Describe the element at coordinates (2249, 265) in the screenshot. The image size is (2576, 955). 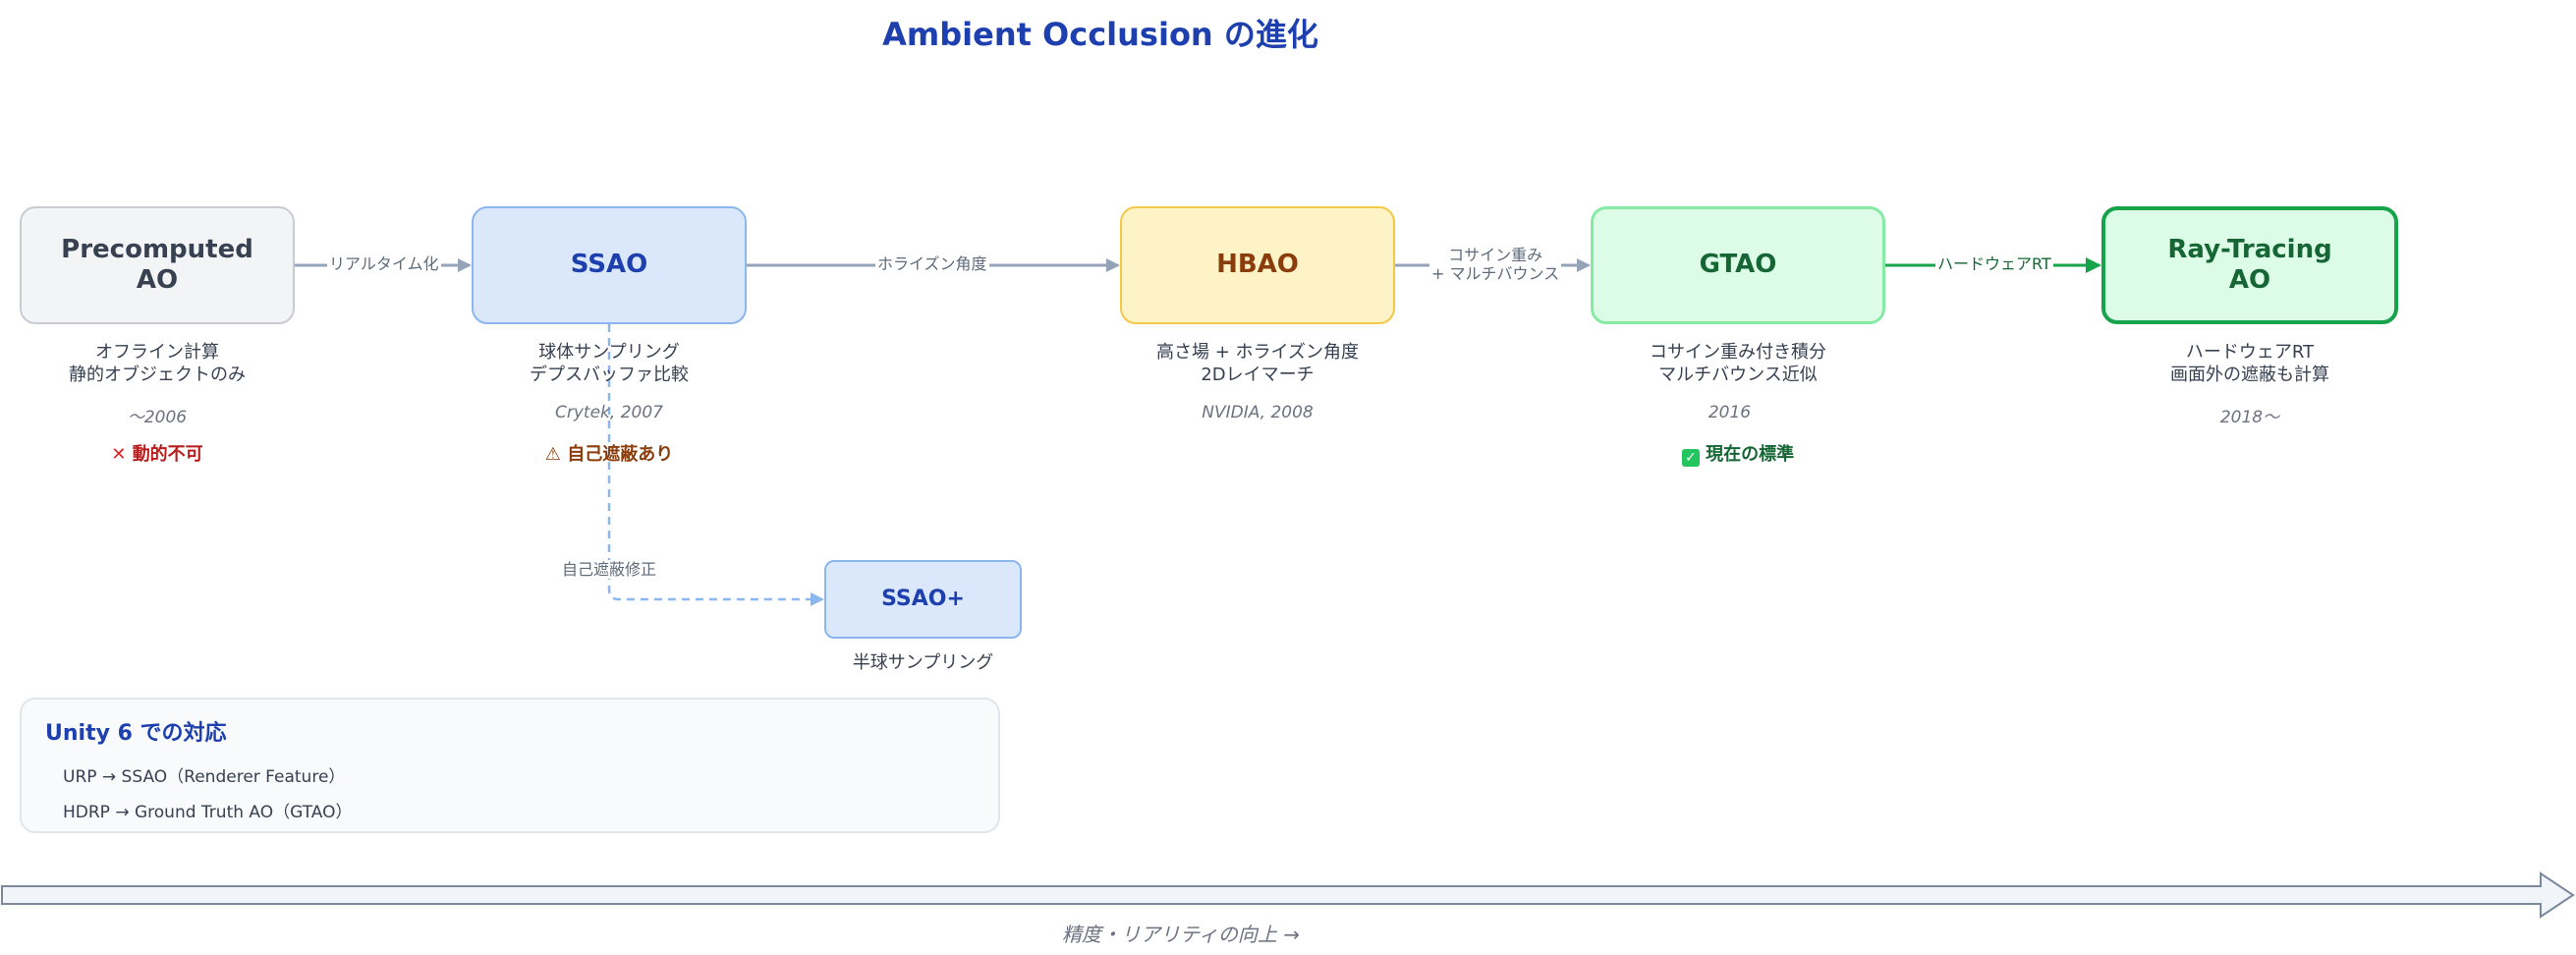
I see `node-ray-tracing-ao: Ray-Tracing AO` at that location.